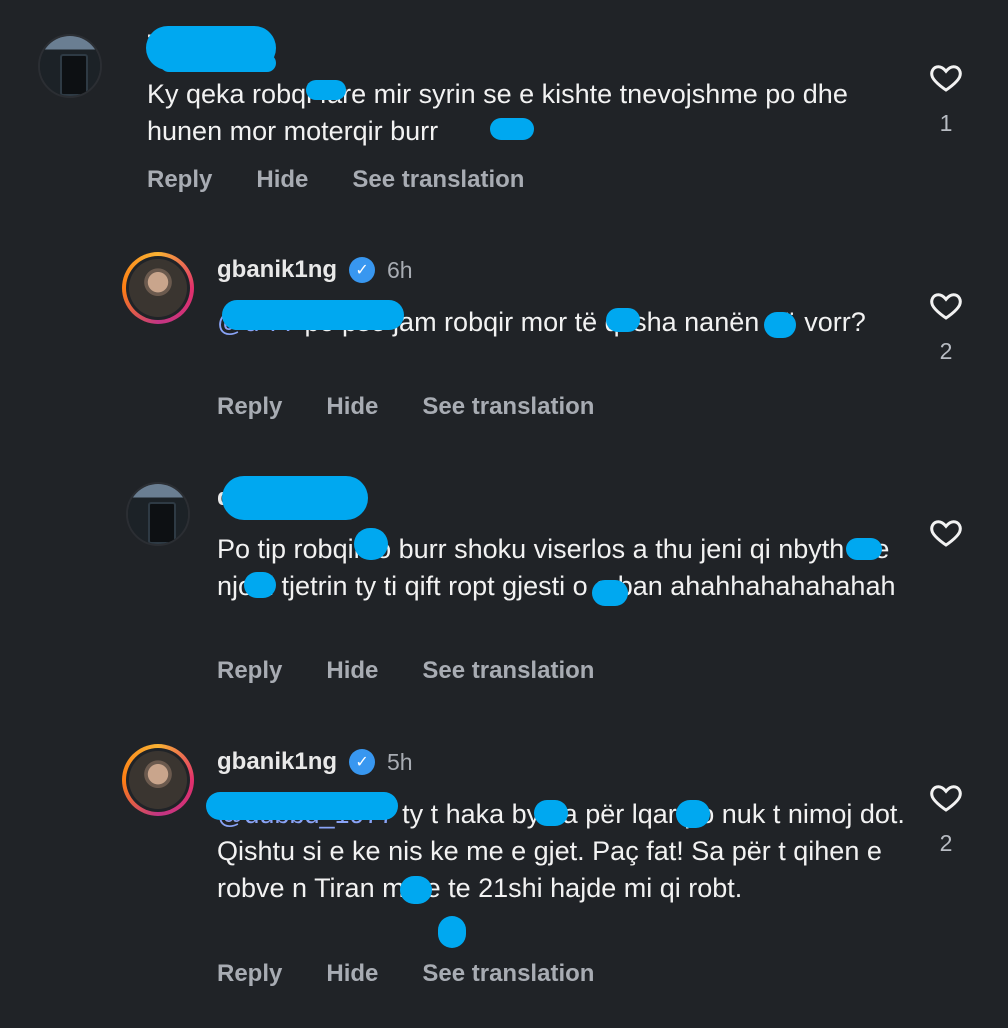  I want to click on like-count: 1, so click(946, 123).